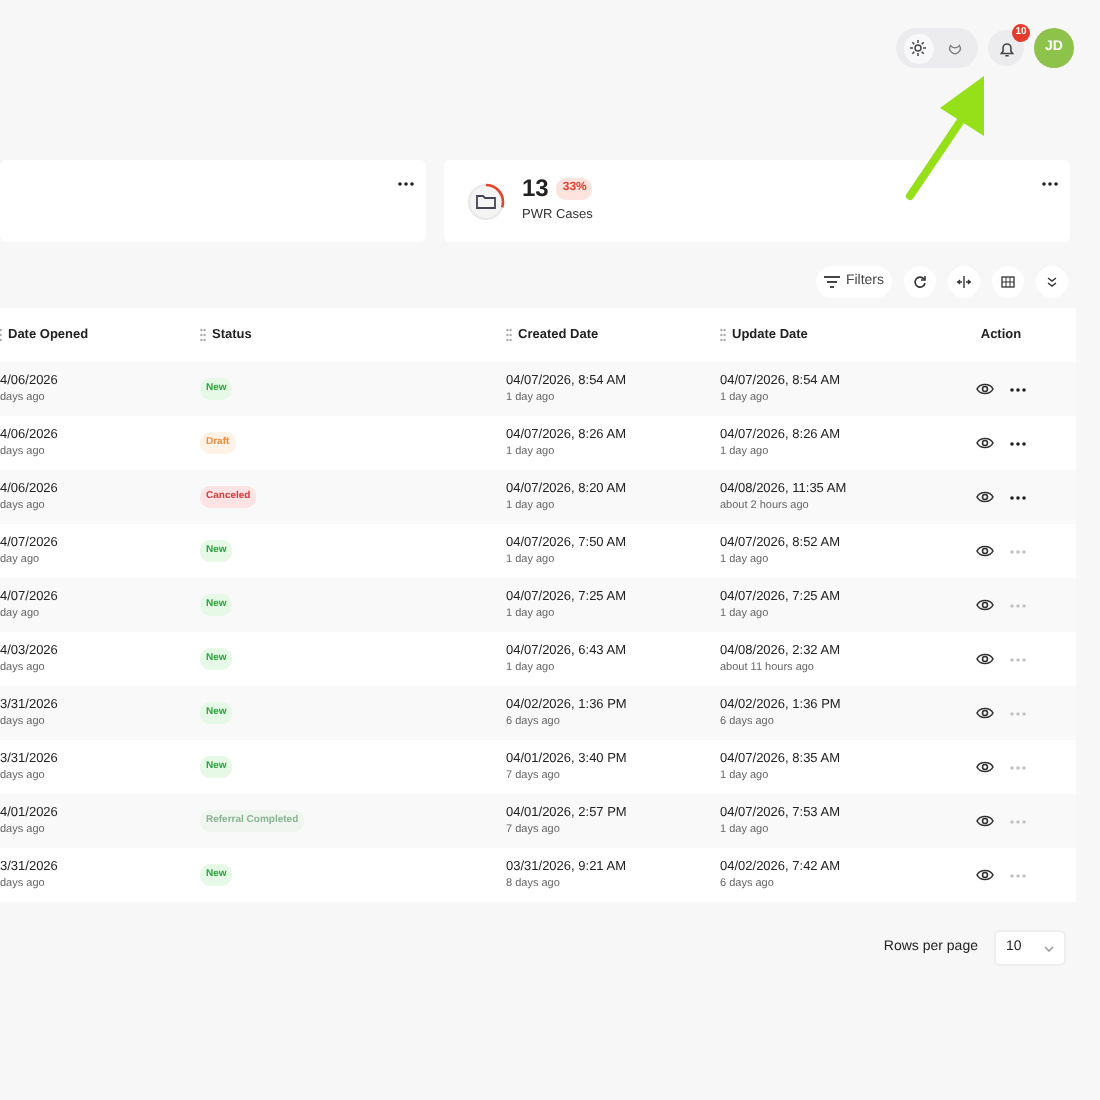 The width and height of the screenshot is (1100, 1100). I want to click on column-width-icon, so click(964, 282).